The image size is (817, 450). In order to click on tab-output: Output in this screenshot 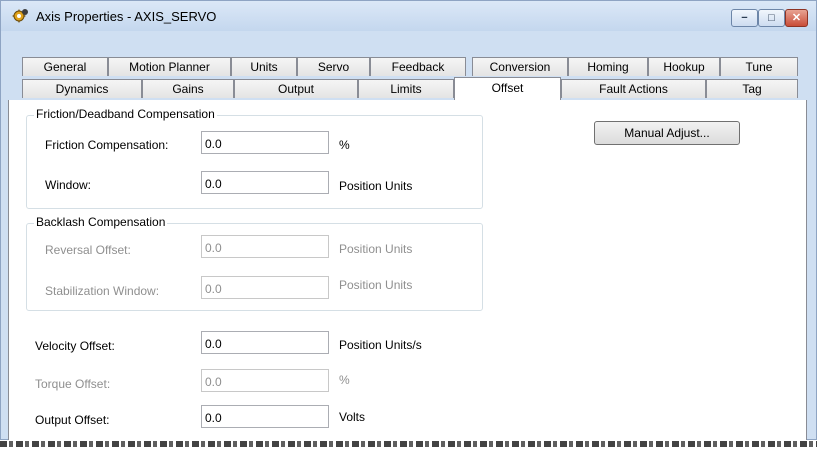, I will do `click(296, 88)`.